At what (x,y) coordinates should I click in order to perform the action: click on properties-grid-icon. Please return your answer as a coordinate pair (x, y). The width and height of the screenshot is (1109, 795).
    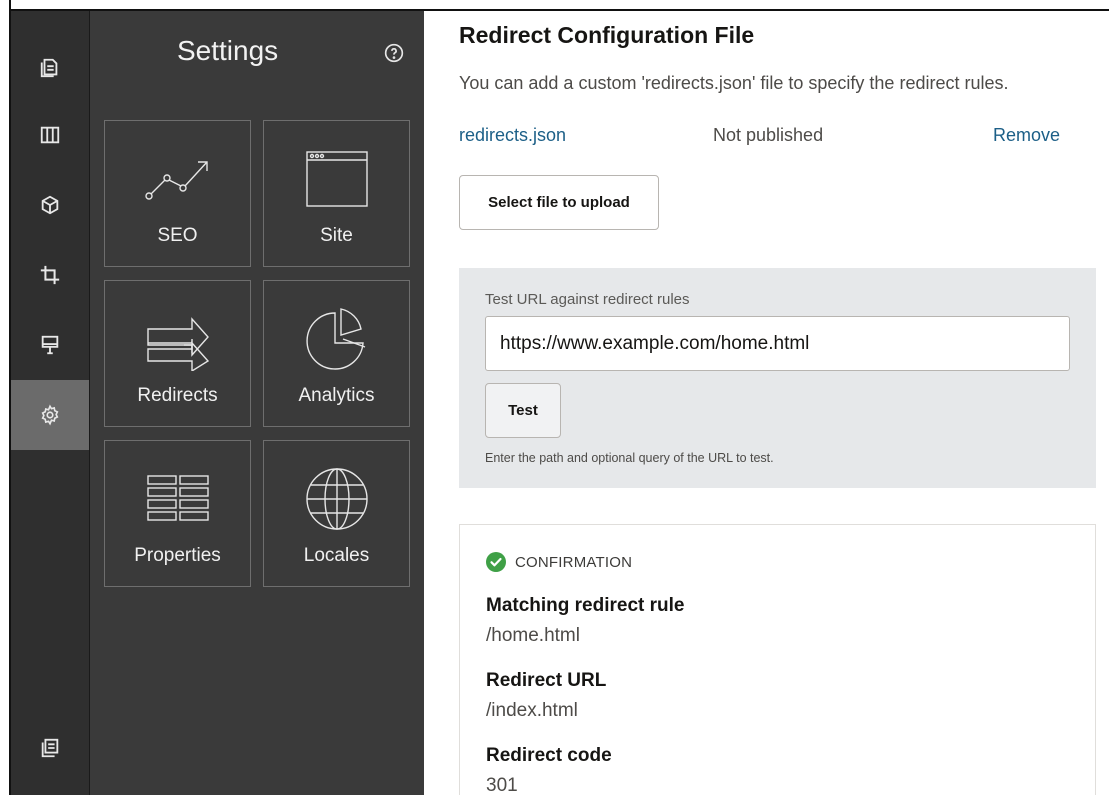
    Looking at the image, I should click on (177, 498).